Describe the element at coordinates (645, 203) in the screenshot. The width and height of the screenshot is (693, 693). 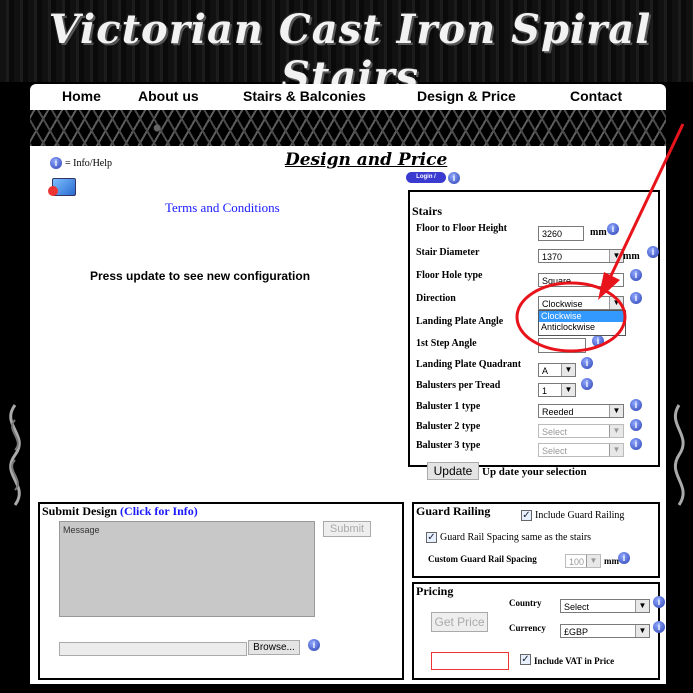
I see `annotation-arrow-line` at that location.